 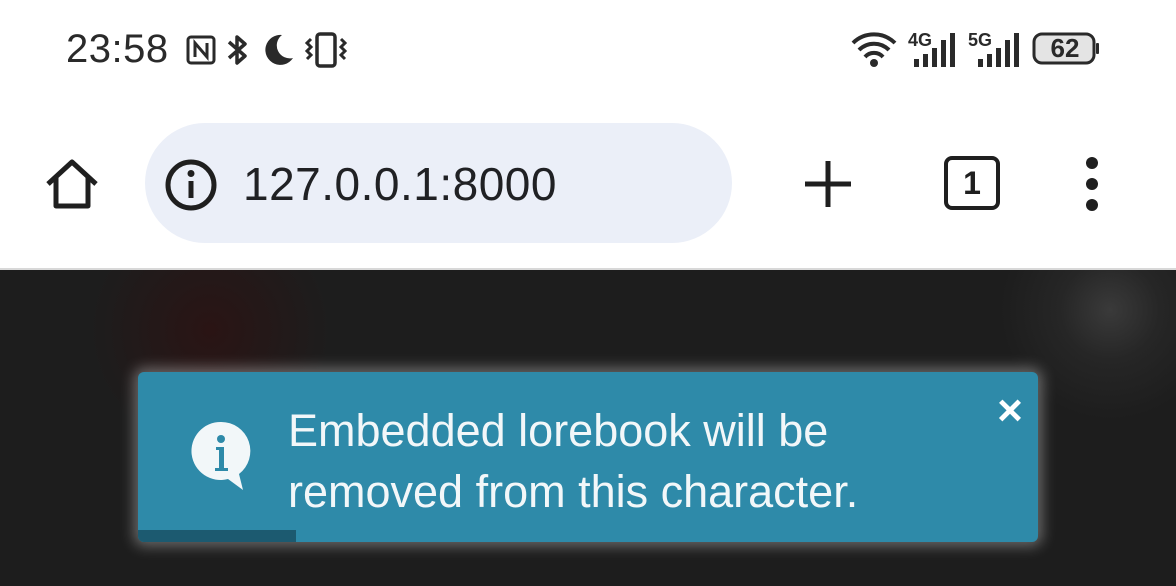 What do you see at coordinates (72, 184) in the screenshot?
I see `home-icon` at bounding box center [72, 184].